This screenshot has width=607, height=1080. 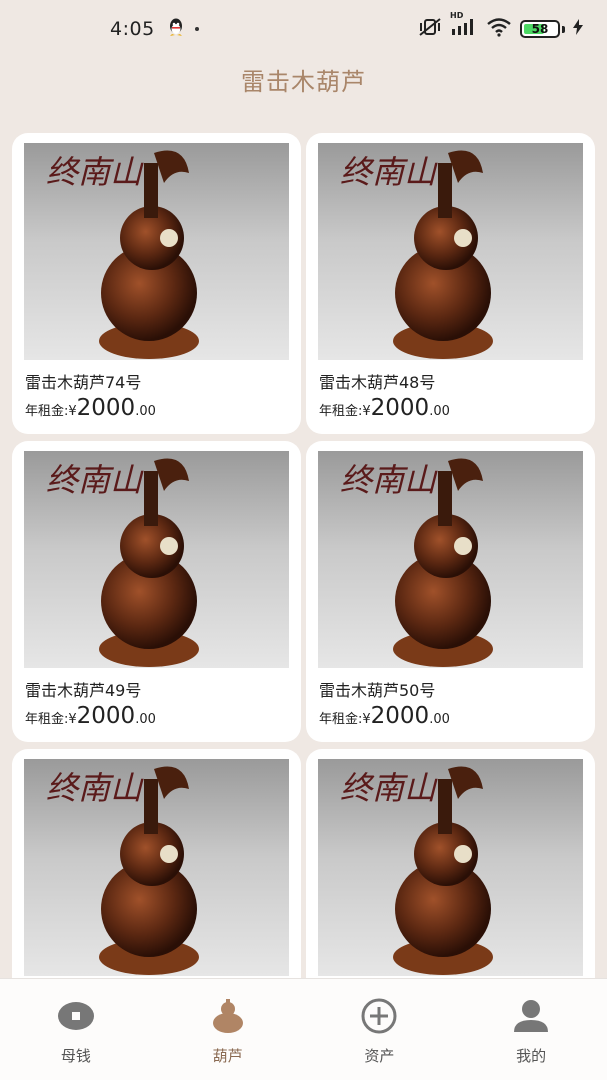 I want to click on tab-assets: 资产, so click(x=380, y=1029).